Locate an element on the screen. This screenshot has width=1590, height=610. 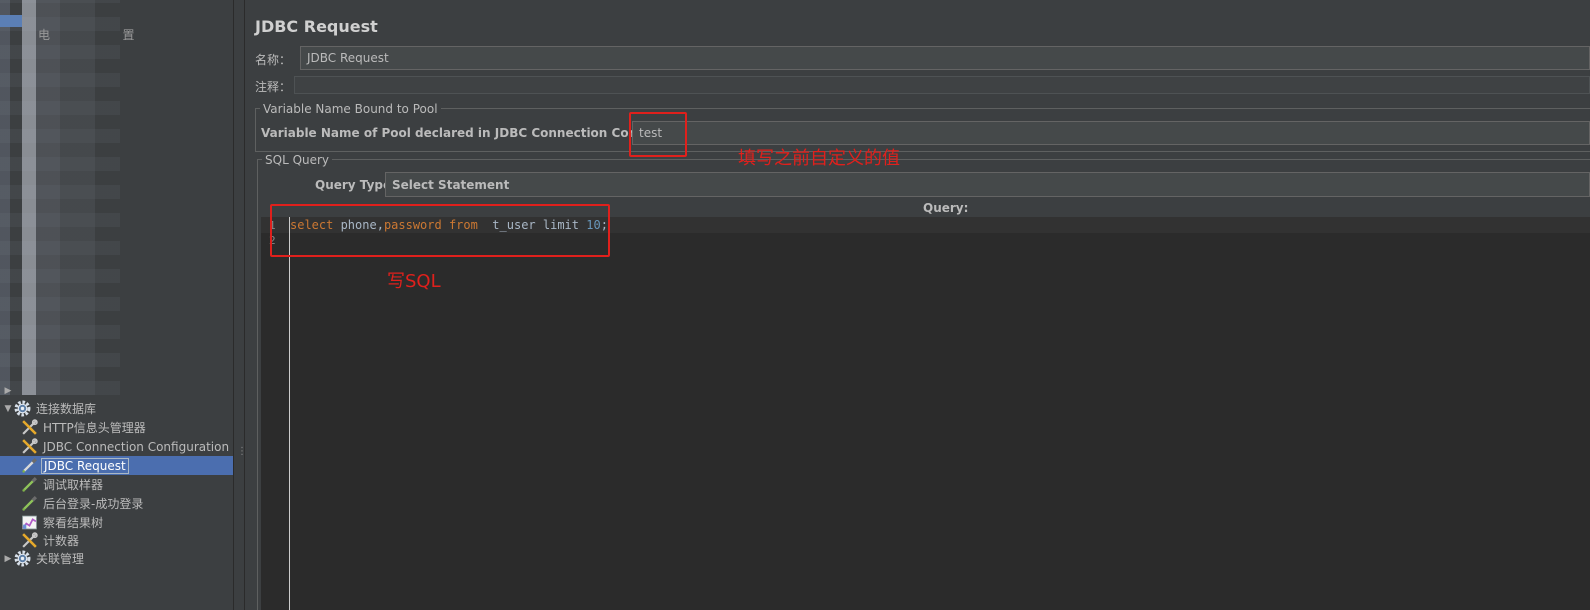
gutter-divider is located at coordinates (289, 413).